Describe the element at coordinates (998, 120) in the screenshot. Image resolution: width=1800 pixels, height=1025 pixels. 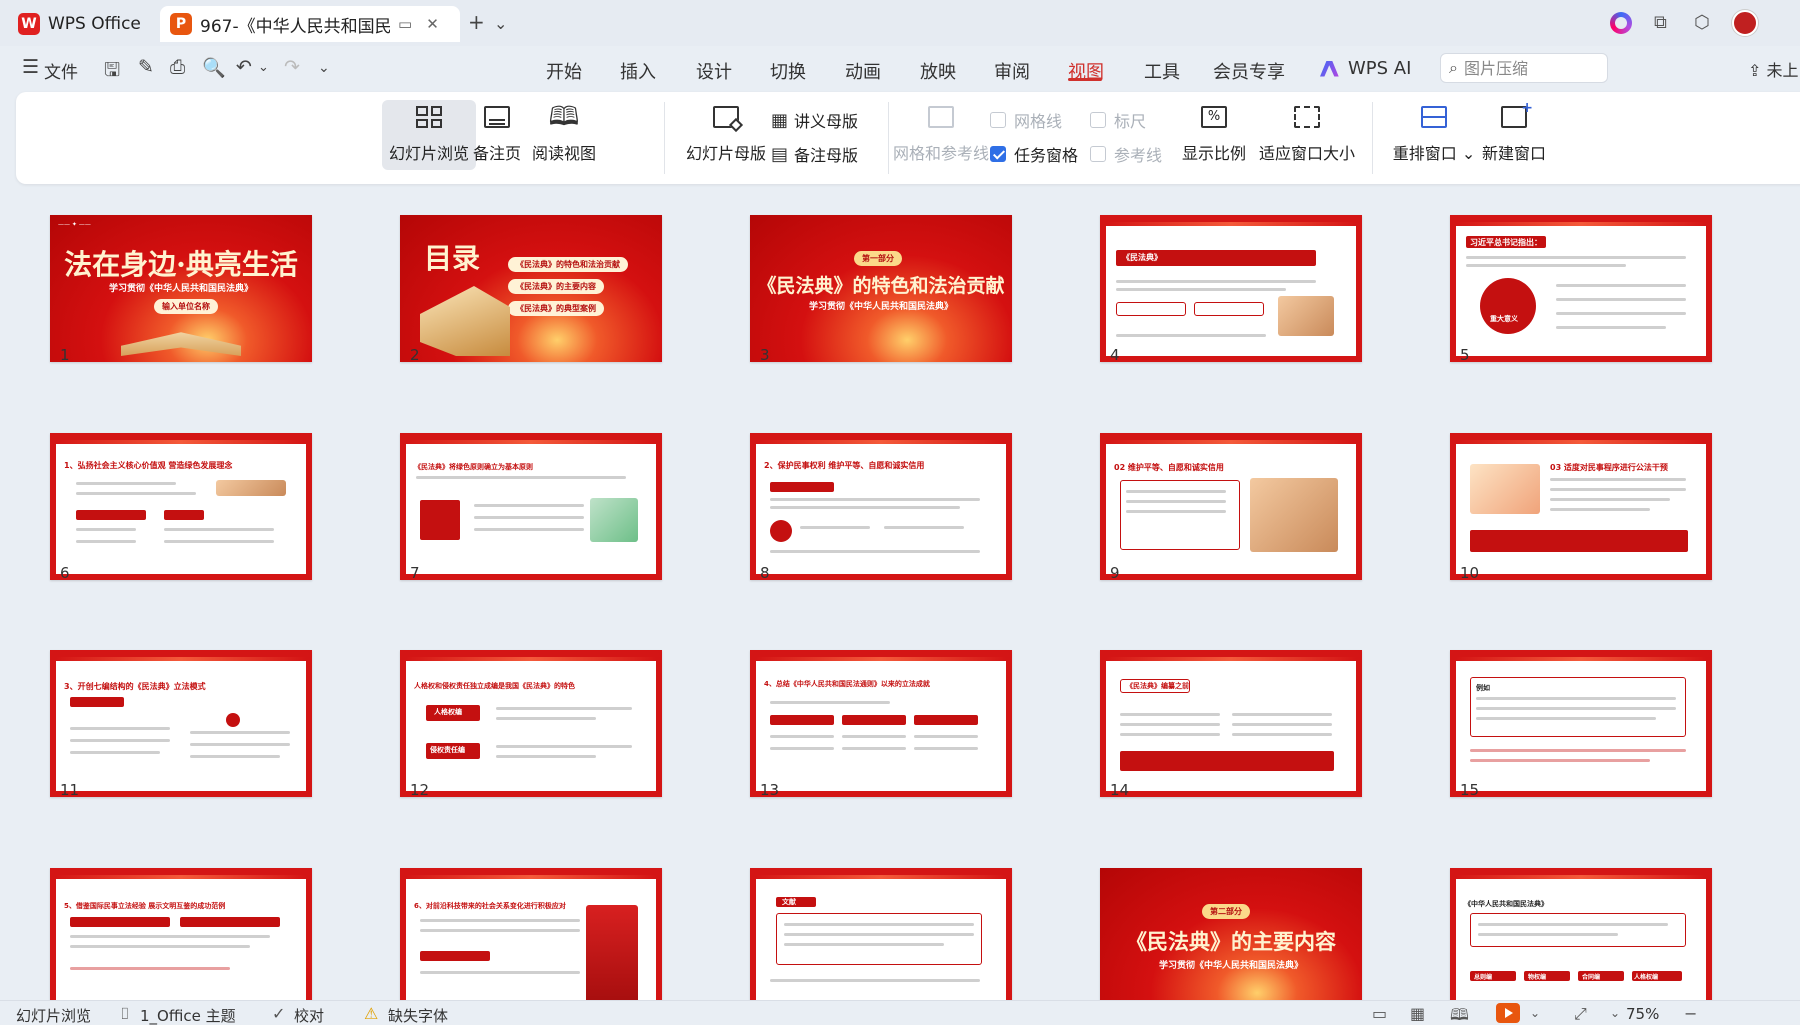
I see `gridlines-check` at that location.